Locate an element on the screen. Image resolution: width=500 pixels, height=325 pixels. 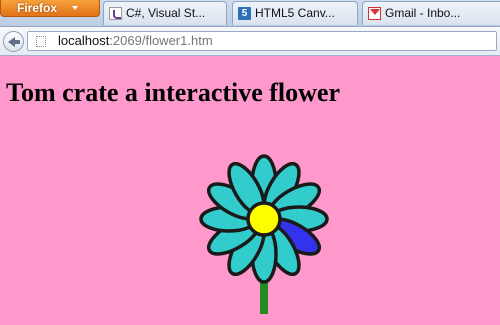
url-text: localhost:2069/flower1.htm is located at coordinates (135, 41).